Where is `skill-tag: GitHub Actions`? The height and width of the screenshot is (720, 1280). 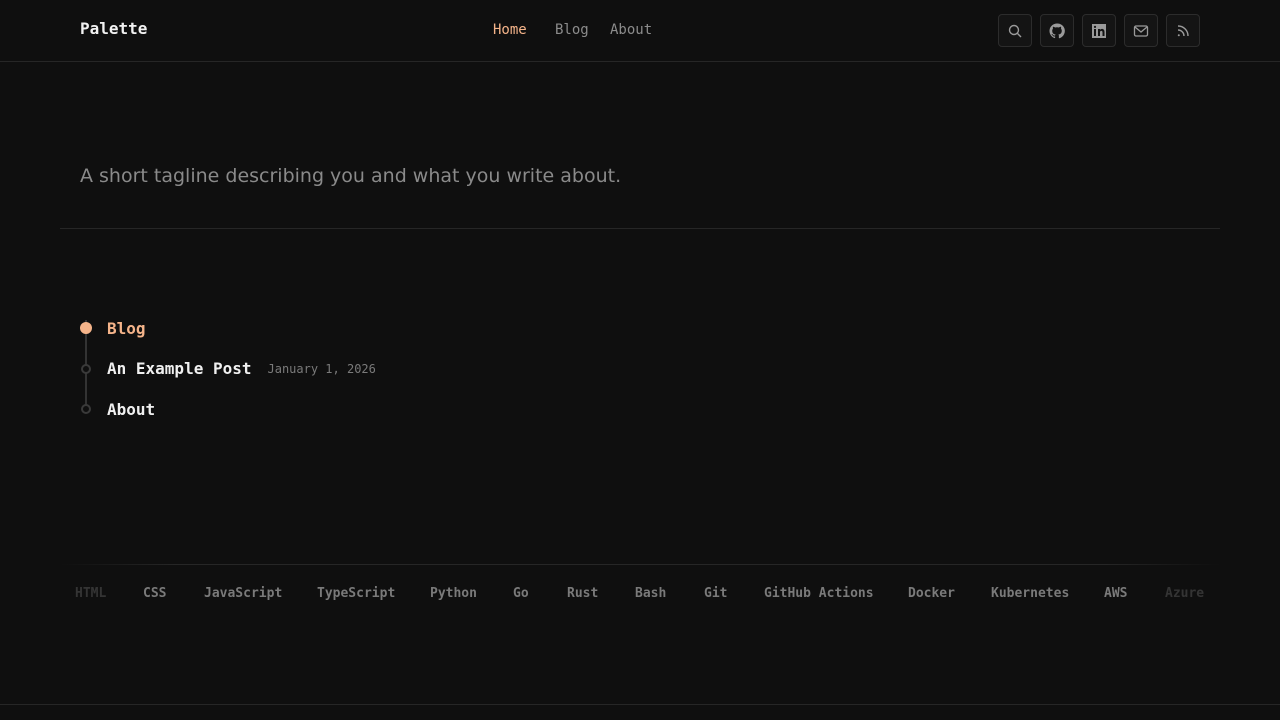
skill-tag: GitHub Actions is located at coordinates (819, 593).